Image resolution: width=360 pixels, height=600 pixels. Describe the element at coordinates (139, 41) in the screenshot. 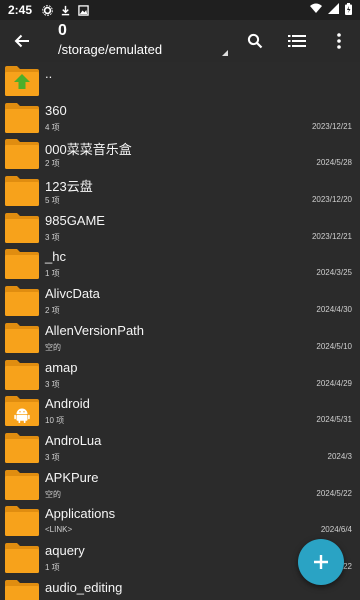

I see `path-selector: 0 /storage/emulated` at that location.